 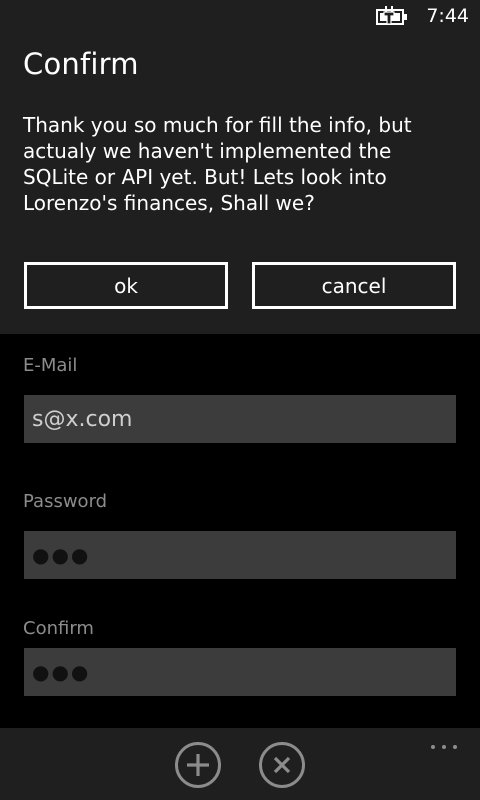 What do you see at coordinates (58, 628) in the screenshot?
I see `confirm-label: Confirm` at bounding box center [58, 628].